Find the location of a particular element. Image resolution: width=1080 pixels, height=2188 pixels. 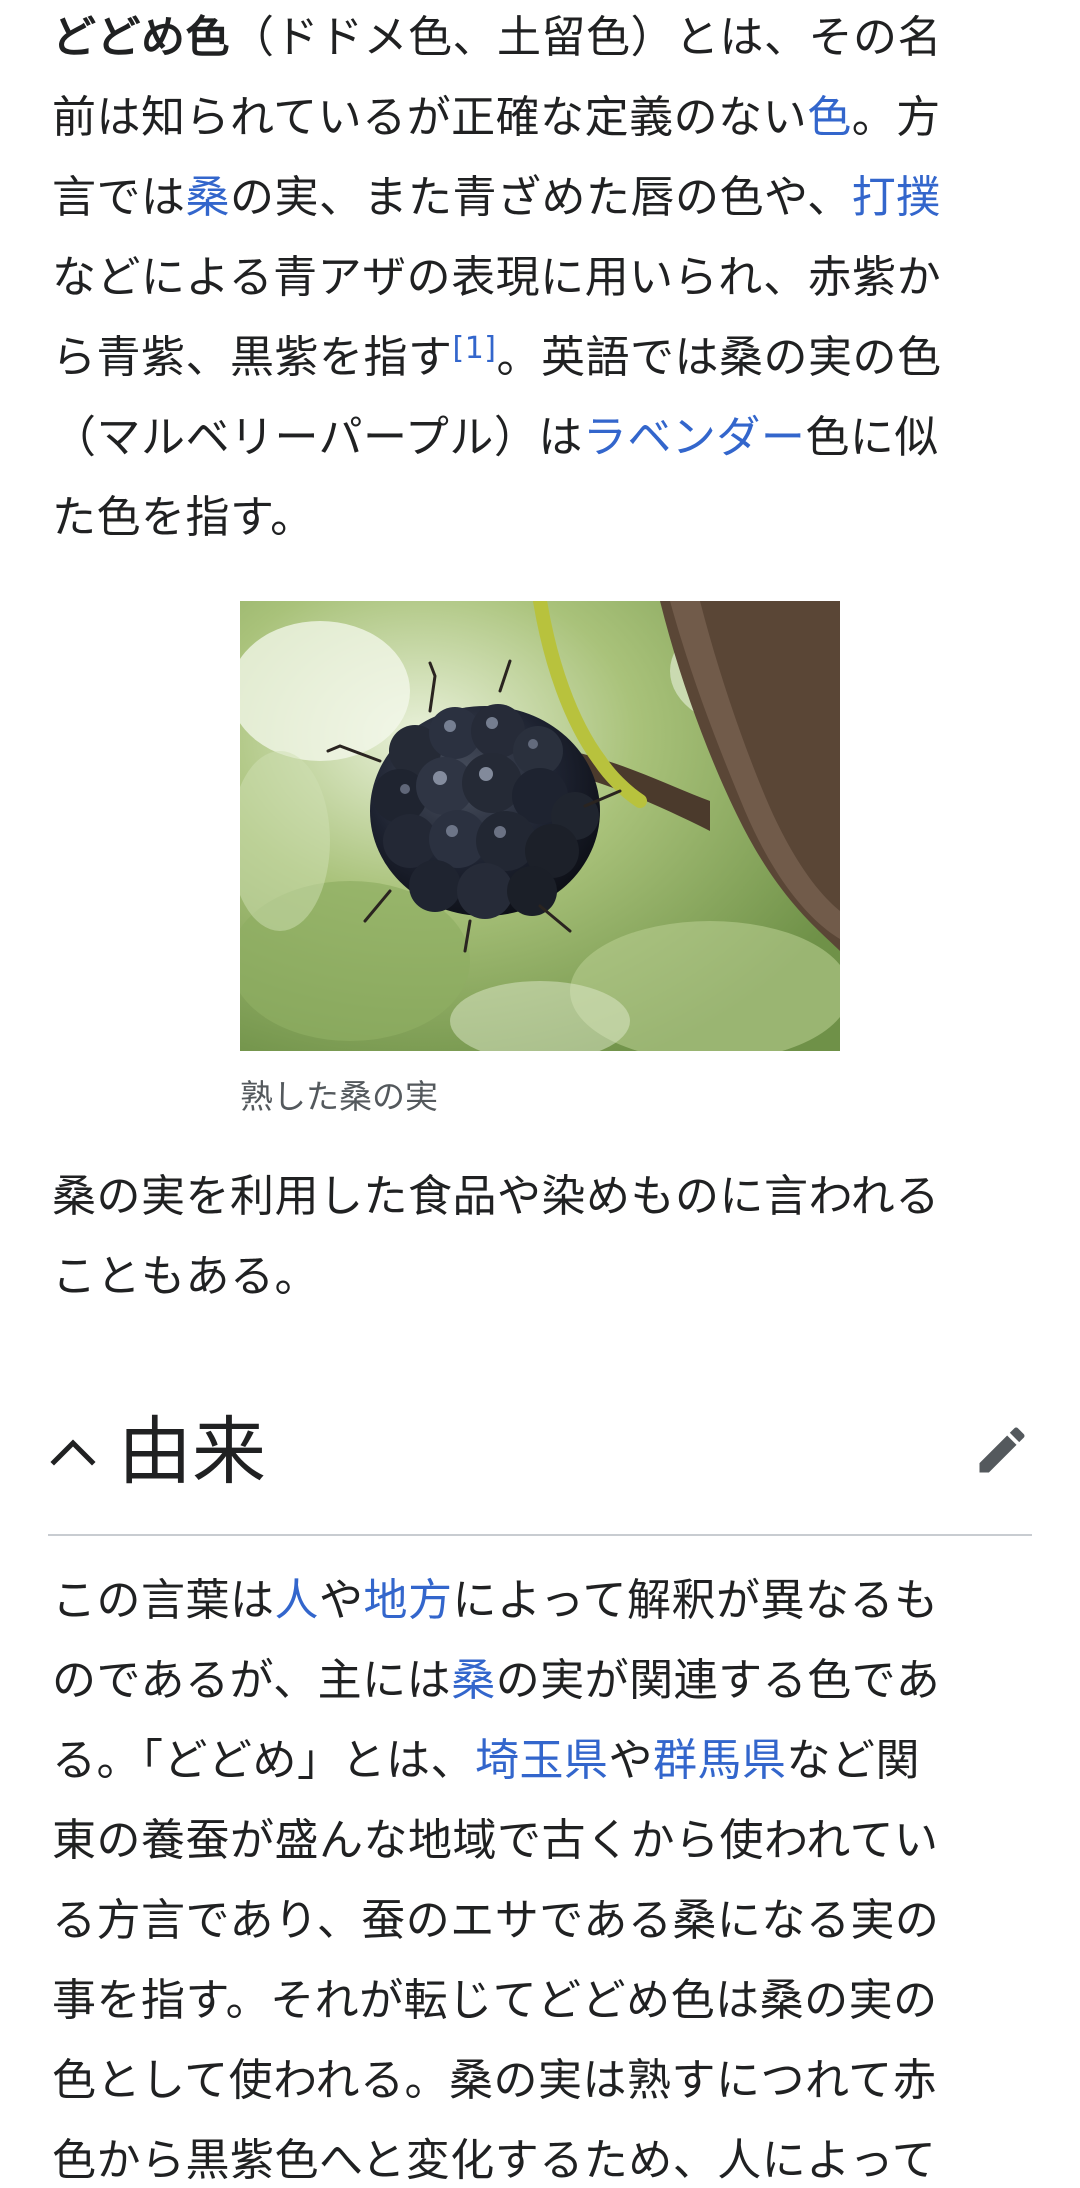

link-color: 色 is located at coordinates (829, 117).